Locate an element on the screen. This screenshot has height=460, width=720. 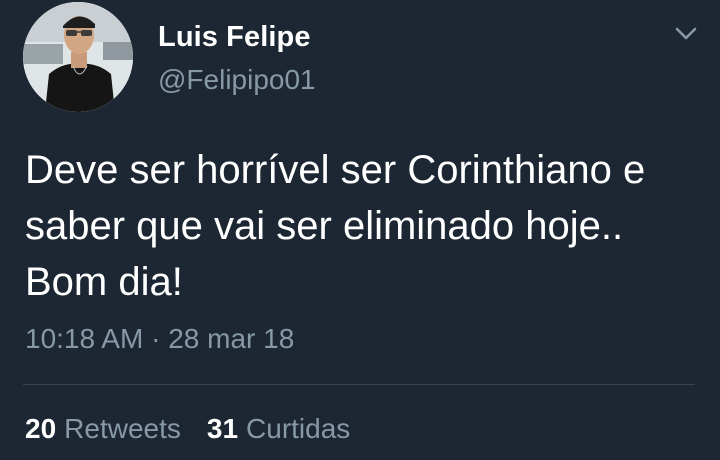
retweets-label: Retweets is located at coordinates (122, 428).